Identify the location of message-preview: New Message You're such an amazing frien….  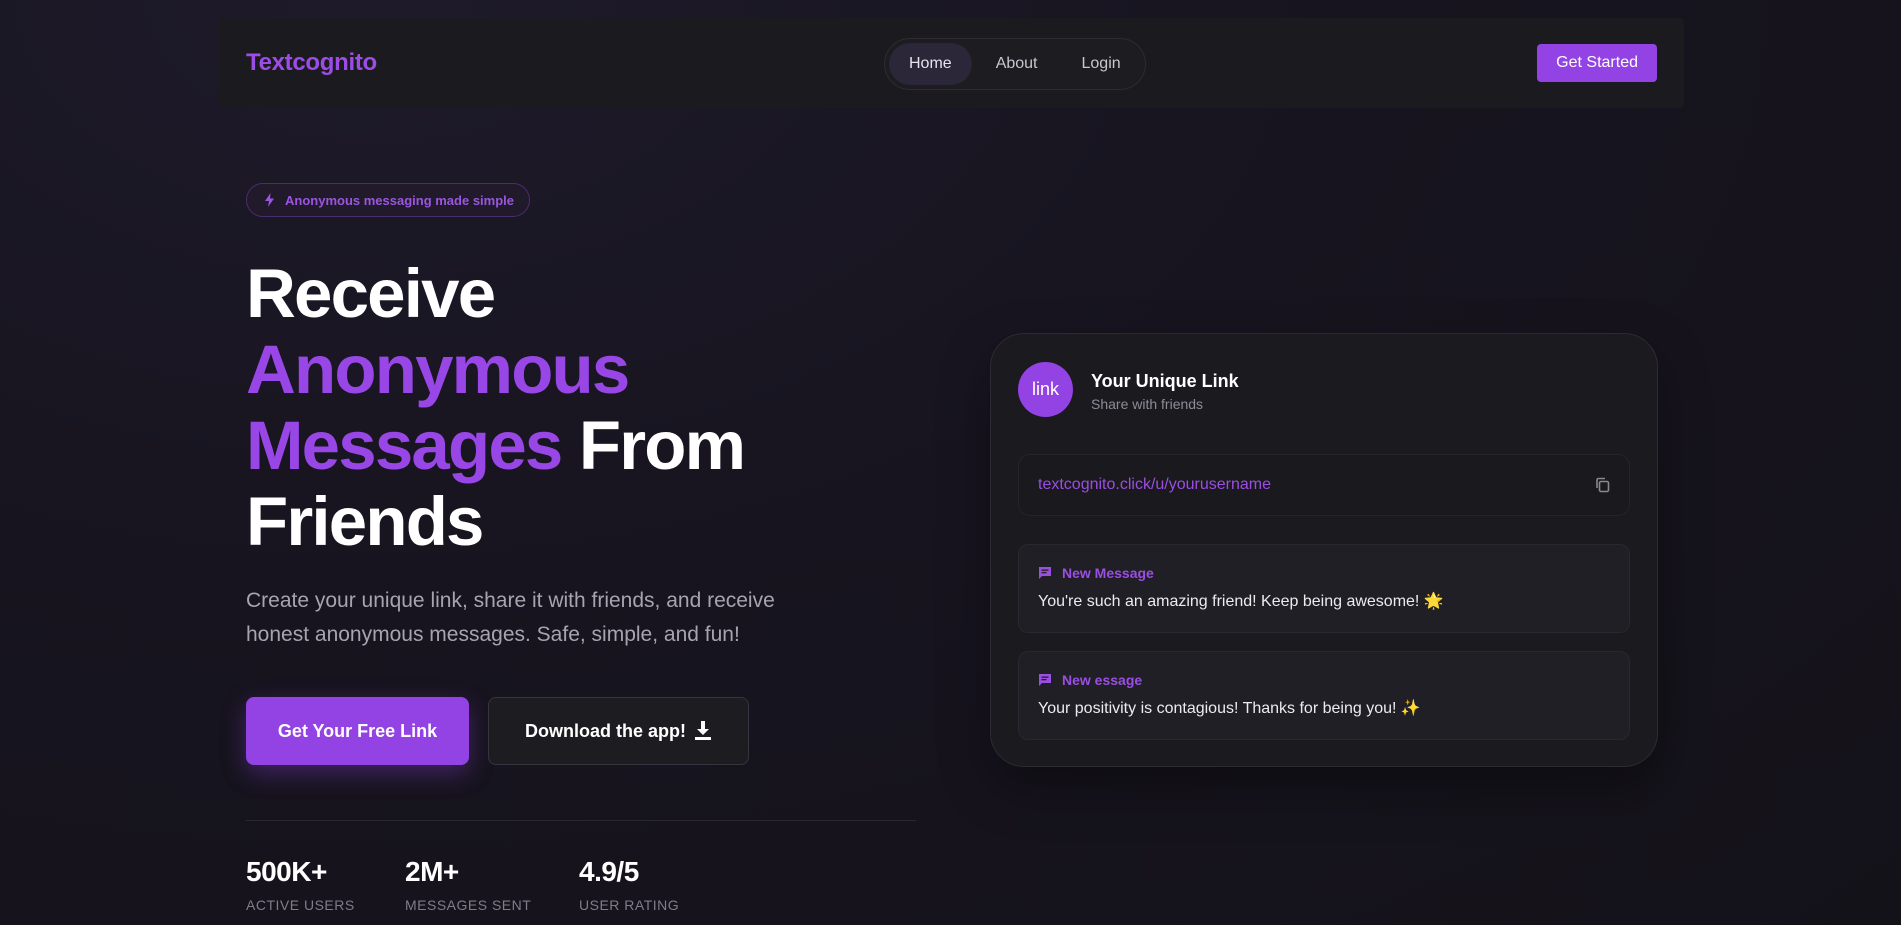
(1324, 588).